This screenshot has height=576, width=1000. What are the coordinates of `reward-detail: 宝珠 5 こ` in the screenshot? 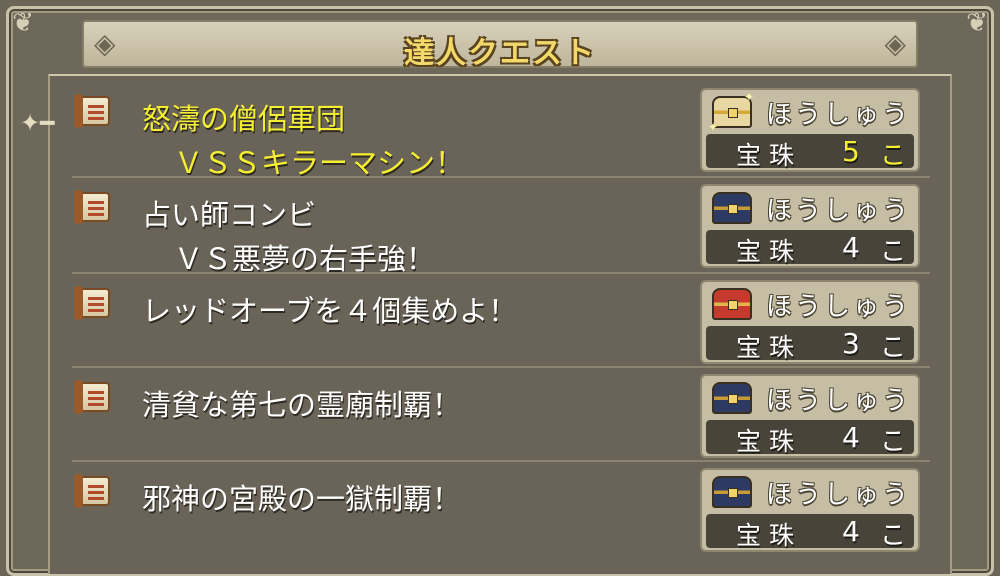 It's located at (810, 152).